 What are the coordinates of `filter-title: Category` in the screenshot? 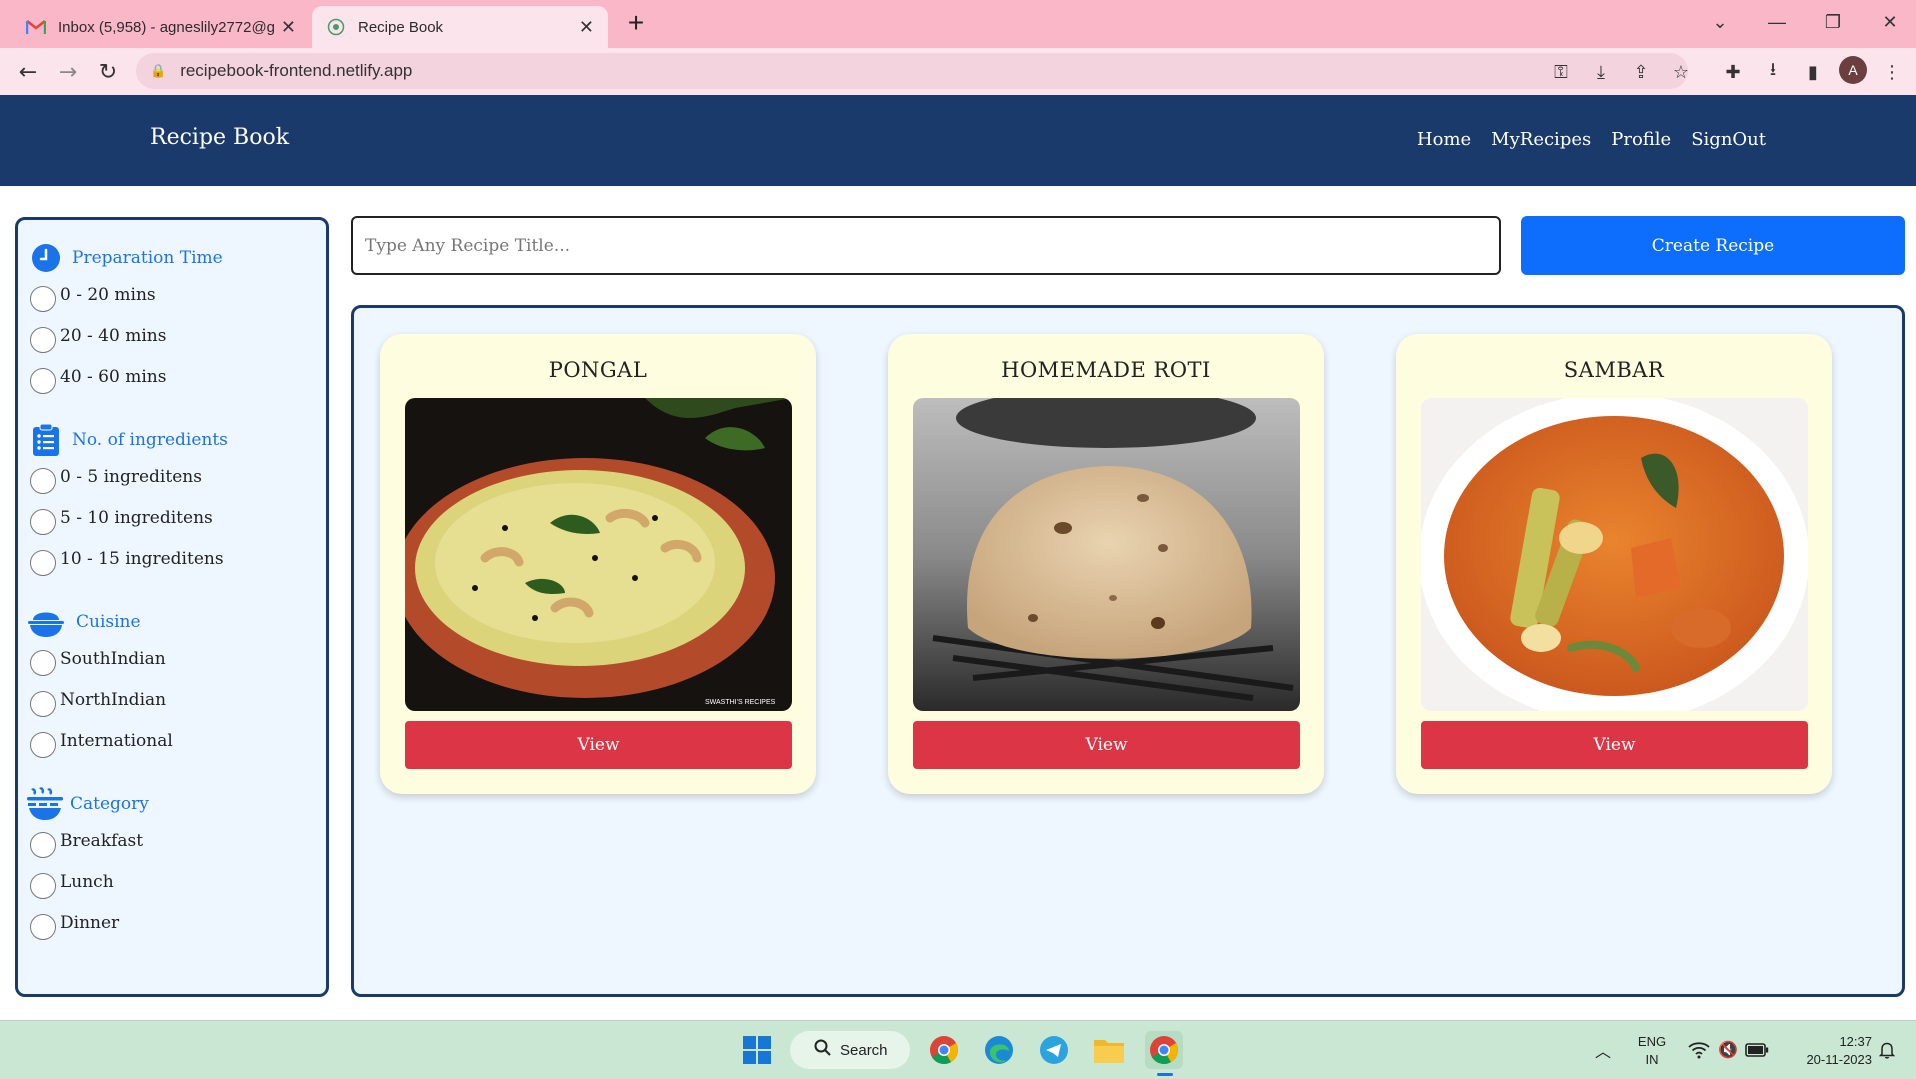 It's located at (109, 804).